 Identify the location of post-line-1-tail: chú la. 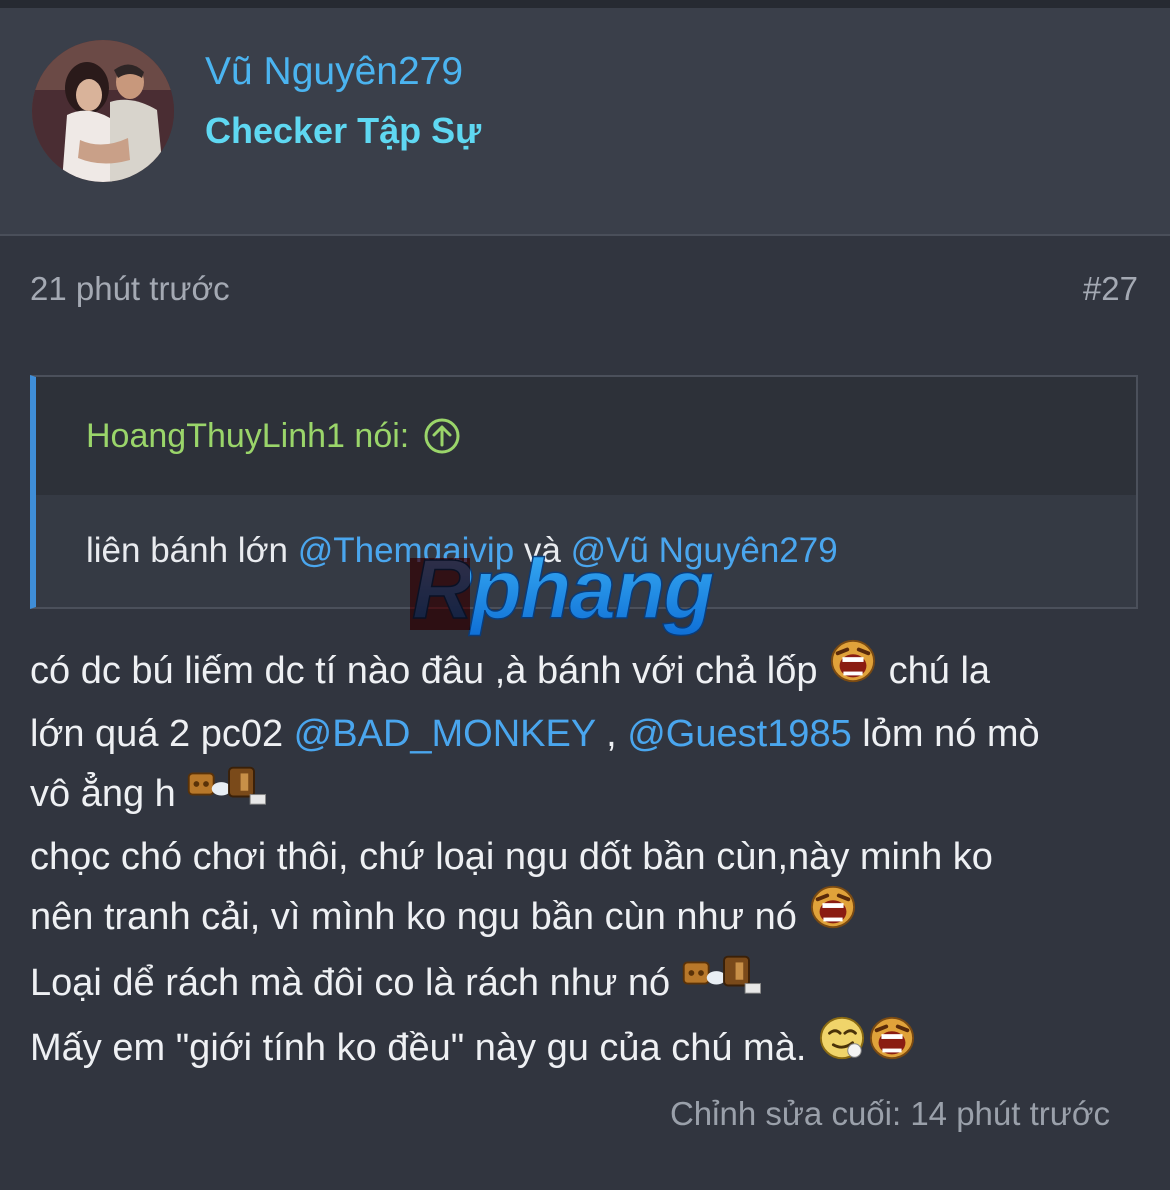
(934, 670).